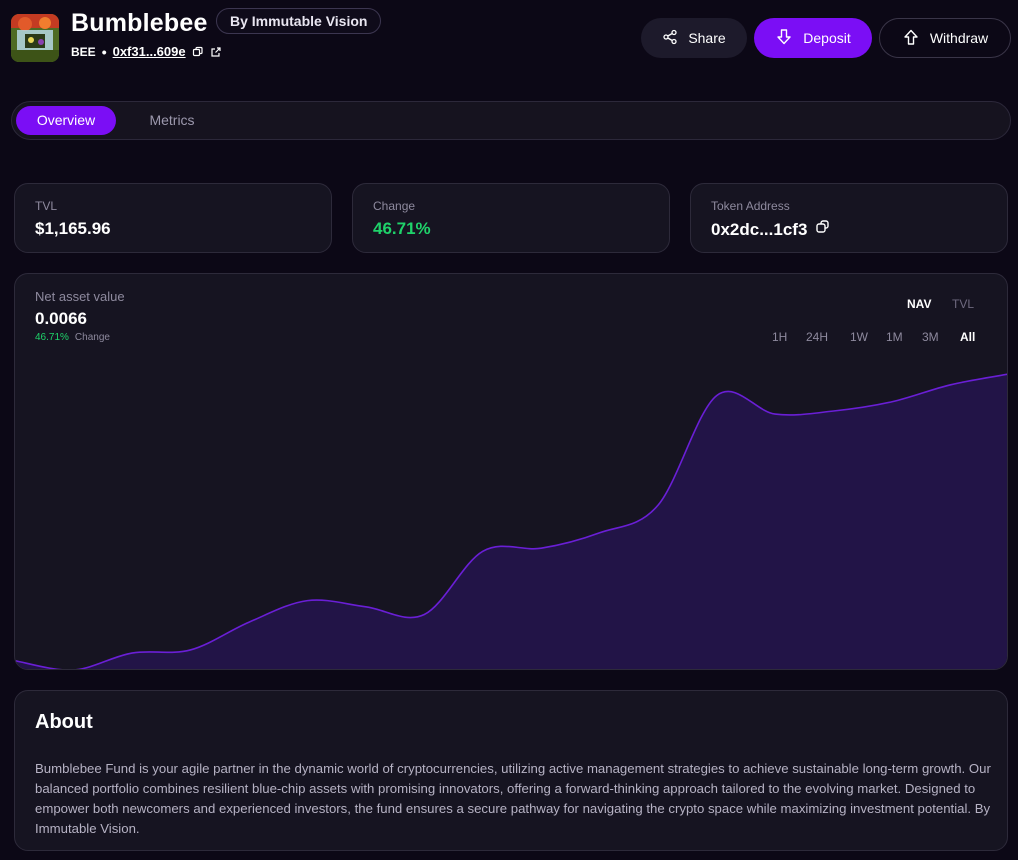  I want to click on change-label: Change, so click(394, 206).